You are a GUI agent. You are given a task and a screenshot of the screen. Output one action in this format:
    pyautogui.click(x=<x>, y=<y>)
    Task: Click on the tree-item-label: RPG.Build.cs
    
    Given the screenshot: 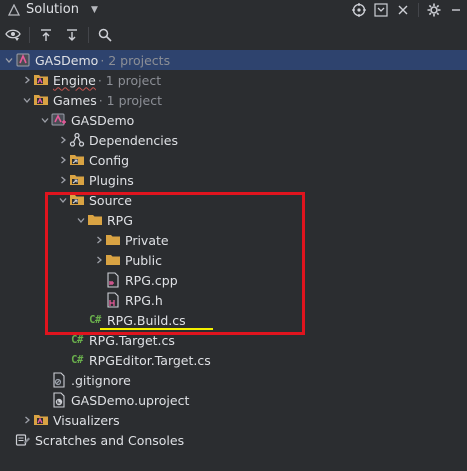 What is the action you would take?
    pyautogui.click(x=146, y=320)
    